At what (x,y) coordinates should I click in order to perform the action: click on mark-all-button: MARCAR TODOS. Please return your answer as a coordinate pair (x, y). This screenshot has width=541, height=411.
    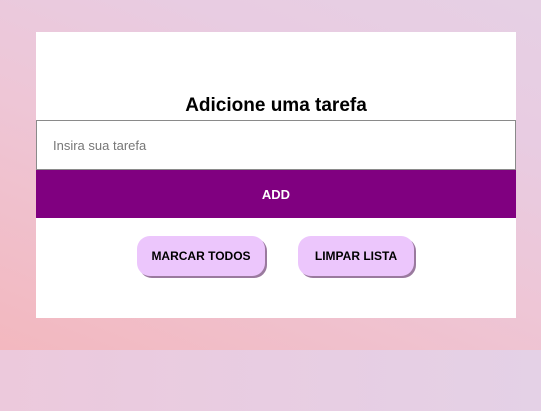
    Looking at the image, I should click on (201, 256).